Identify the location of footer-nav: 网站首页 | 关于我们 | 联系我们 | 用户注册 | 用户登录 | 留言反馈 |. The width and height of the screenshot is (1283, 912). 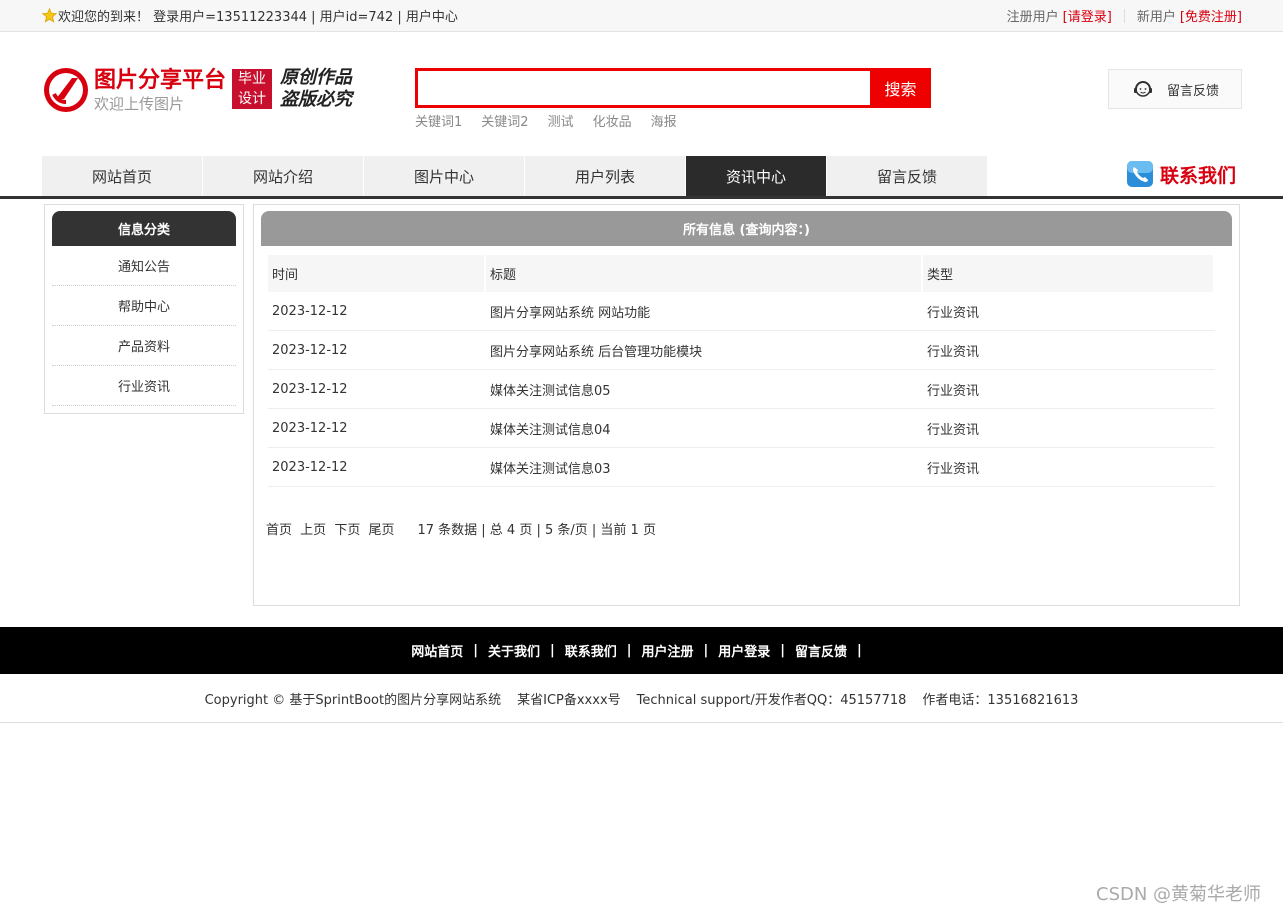
(641, 650).